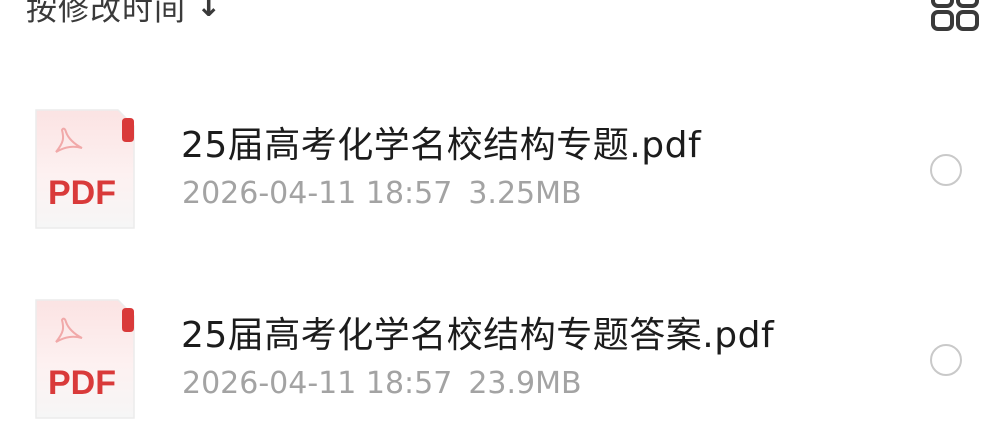 This screenshot has width=996, height=425. Describe the element at coordinates (525, 383) in the screenshot. I see `file-size: 23.9MB` at that location.